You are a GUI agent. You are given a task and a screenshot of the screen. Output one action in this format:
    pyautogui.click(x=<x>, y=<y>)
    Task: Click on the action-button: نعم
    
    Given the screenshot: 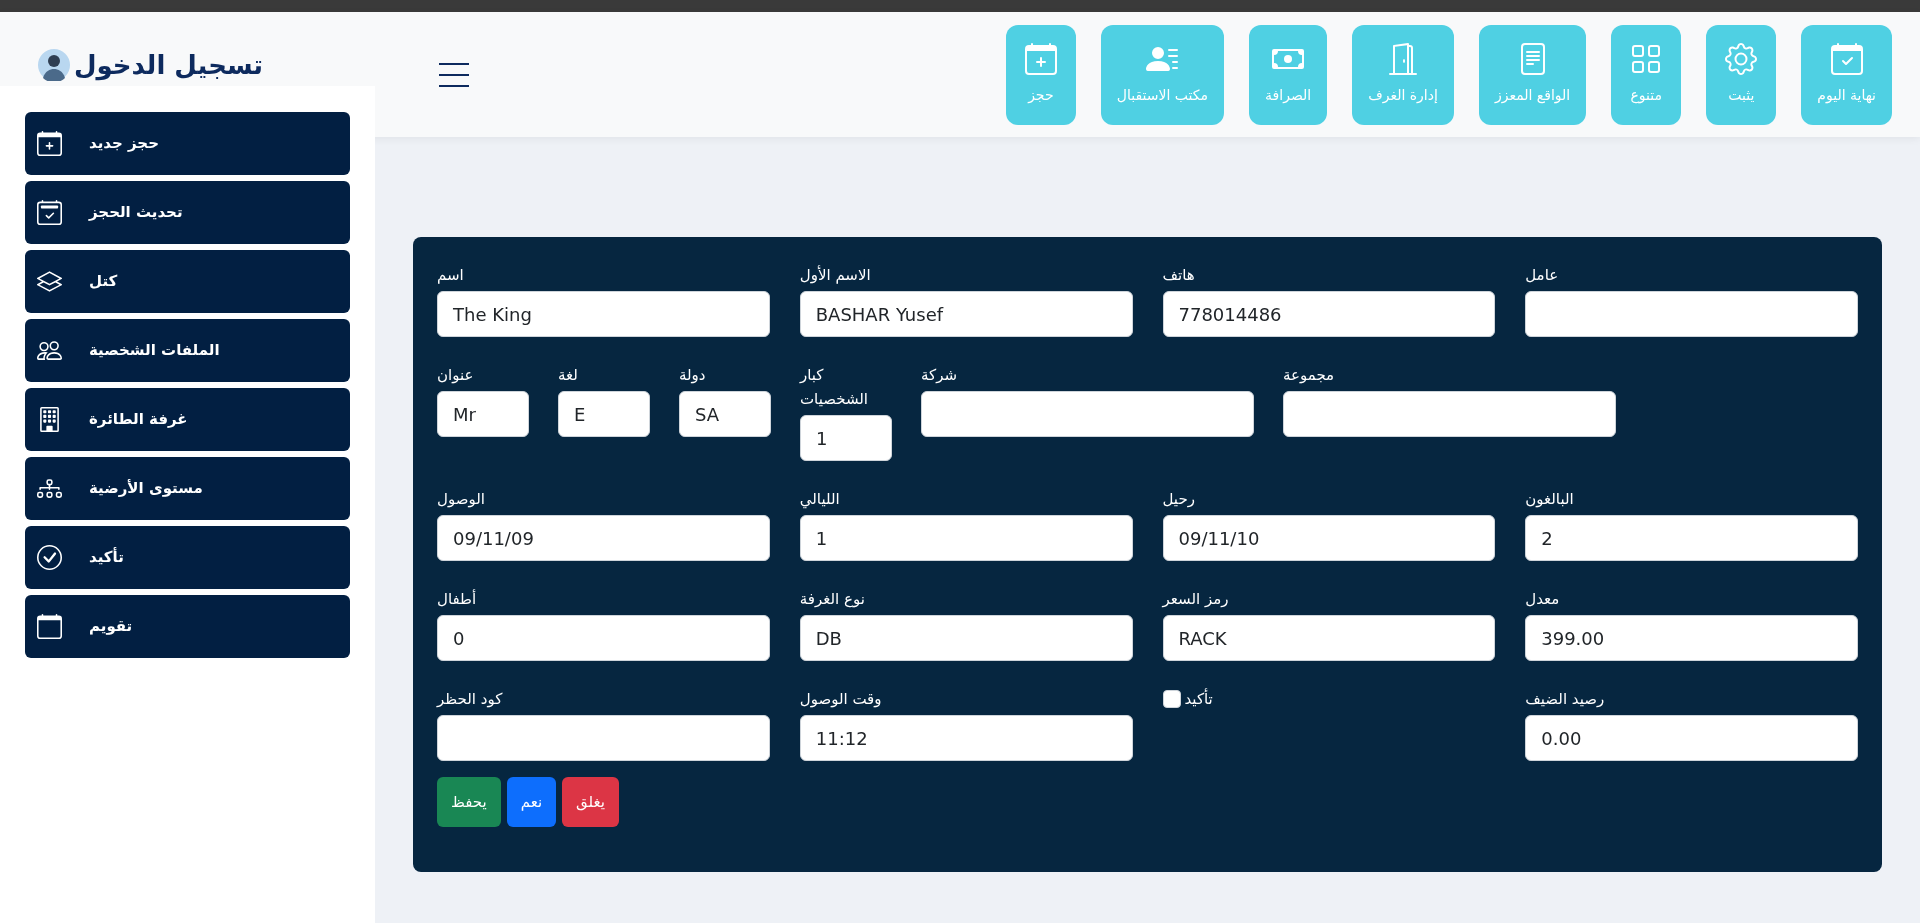 What is the action you would take?
    pyautogui.click(x=531, y=802)
    